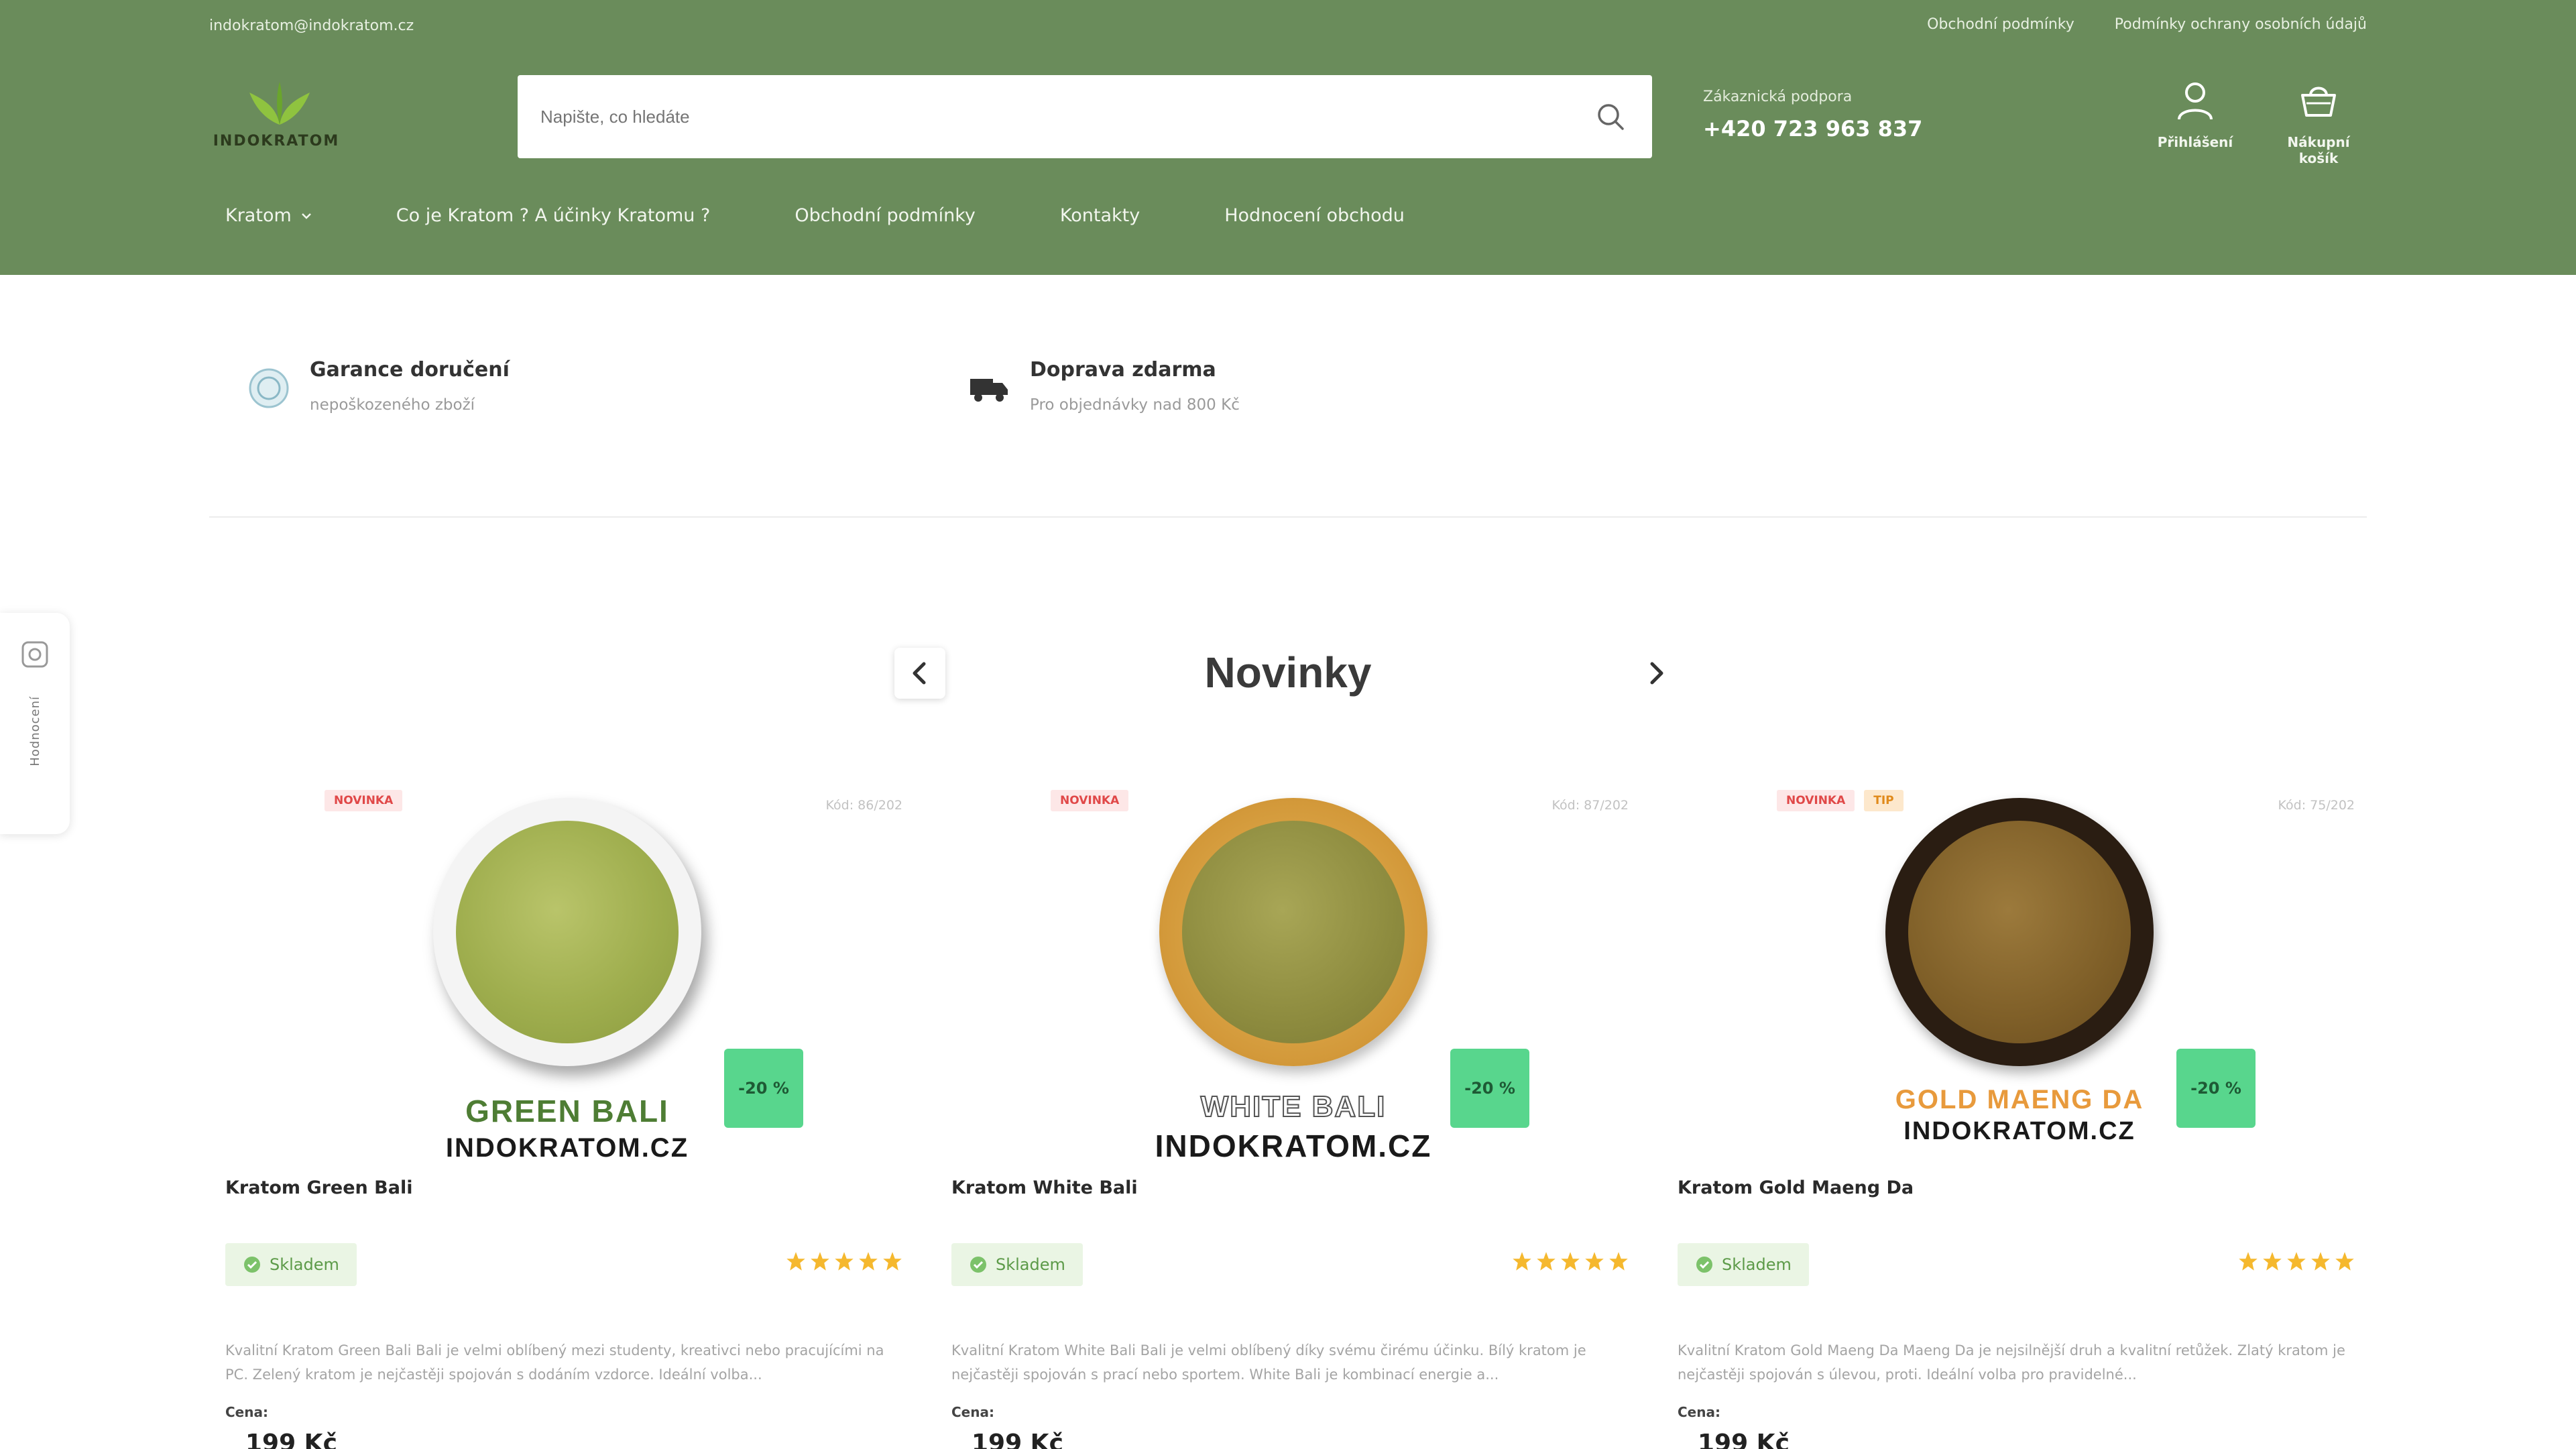 The width and height of the screenshot is (2576, 1449). I want to click on product-image: GREEN BALI INDOKRATOM.CZ, so click(567, 979).